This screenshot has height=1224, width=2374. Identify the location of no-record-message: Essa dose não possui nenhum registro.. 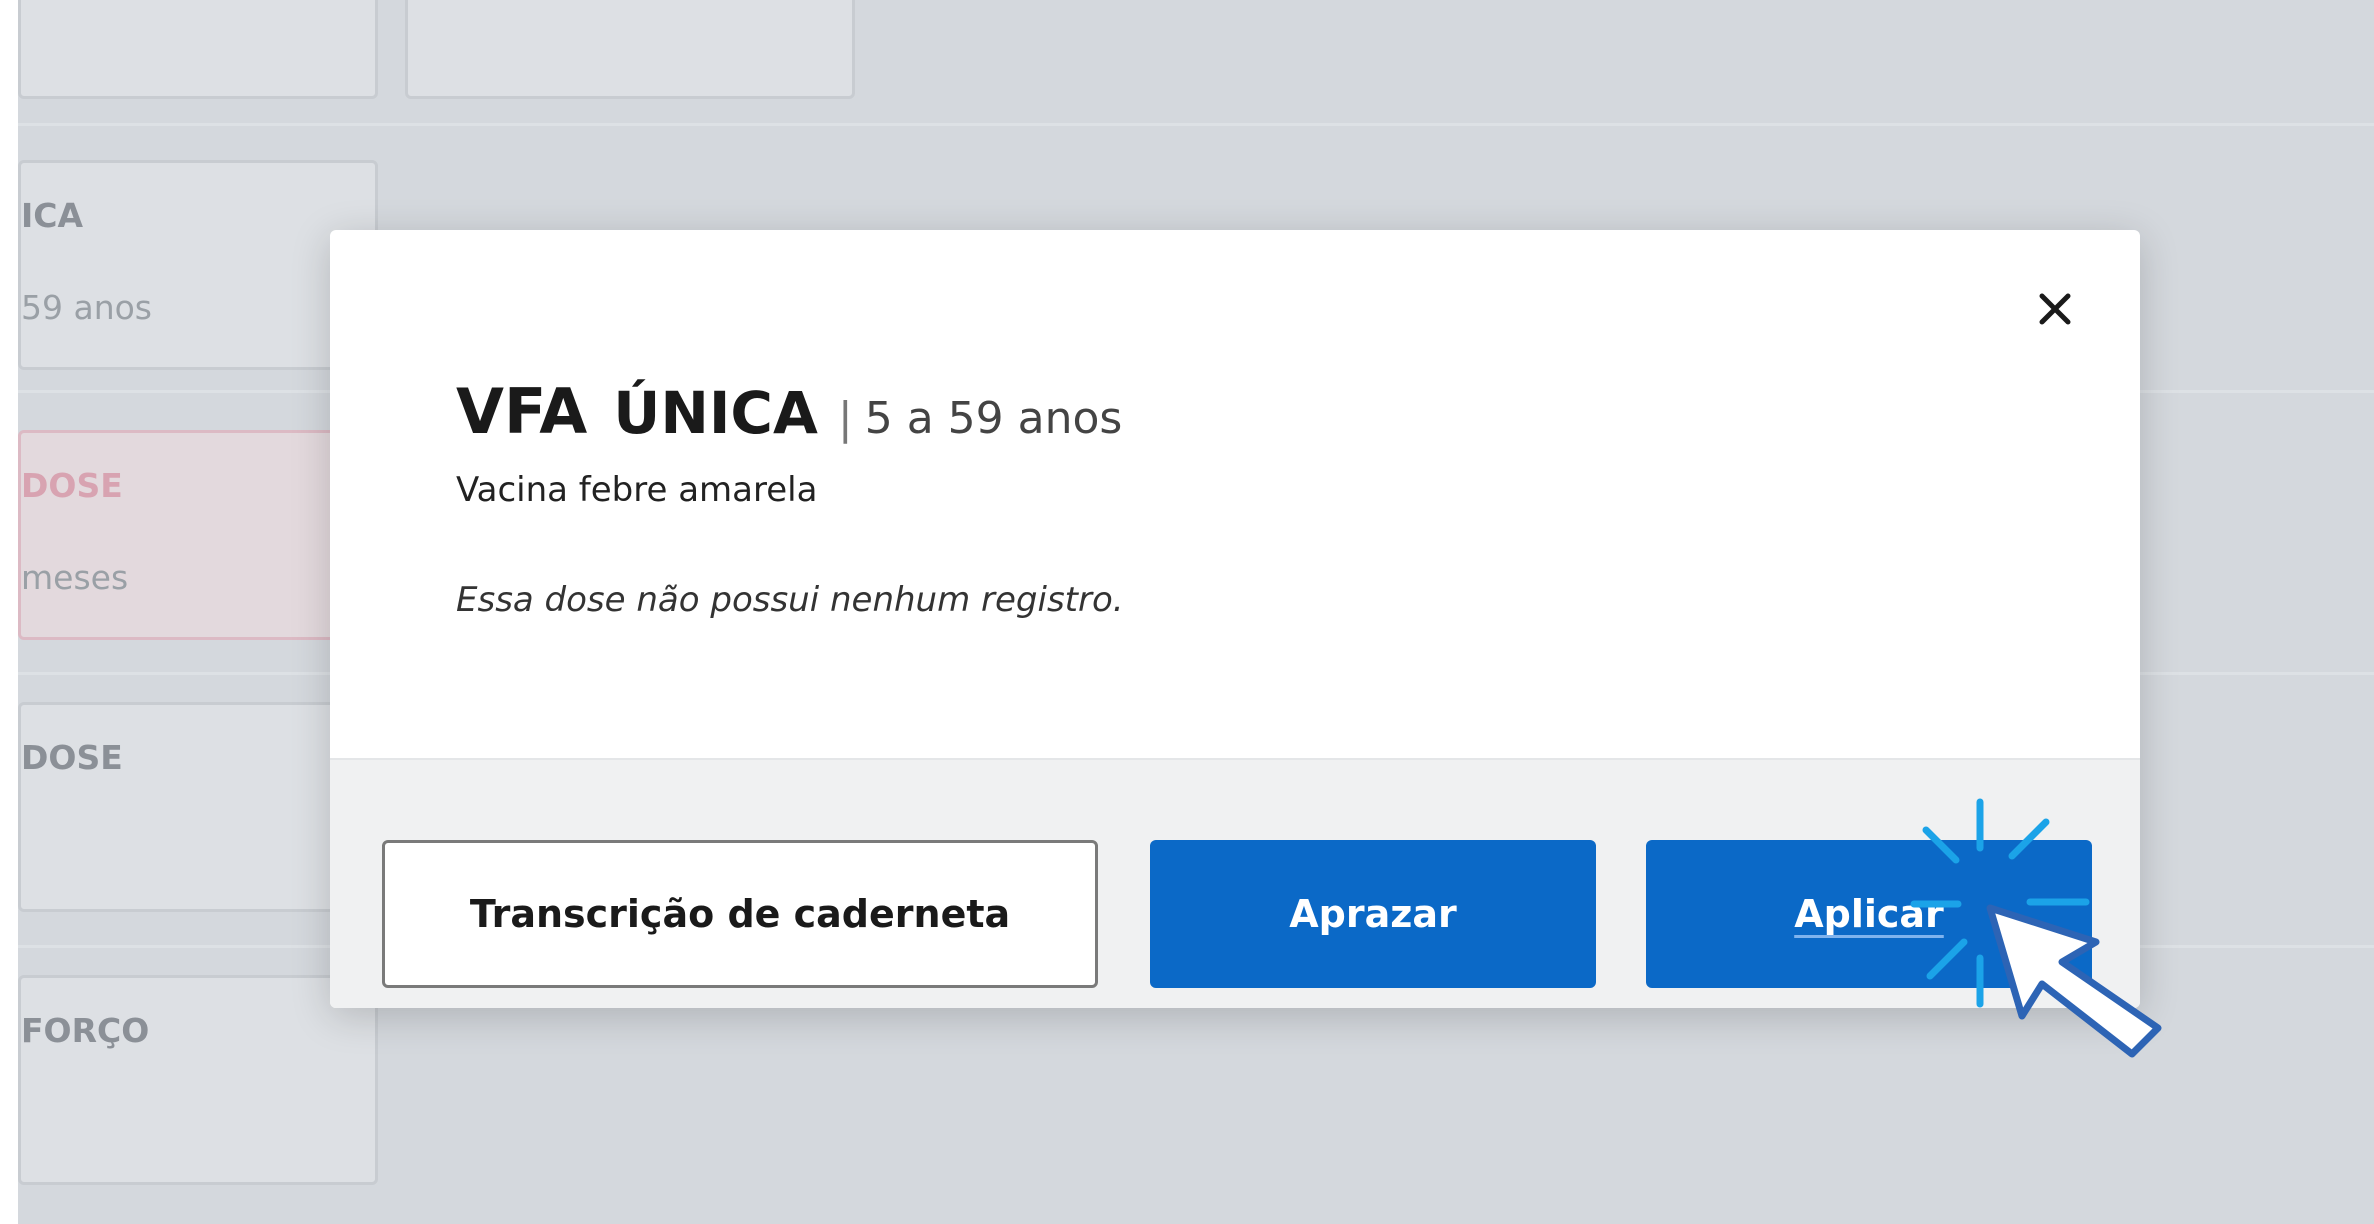
(790, 600).